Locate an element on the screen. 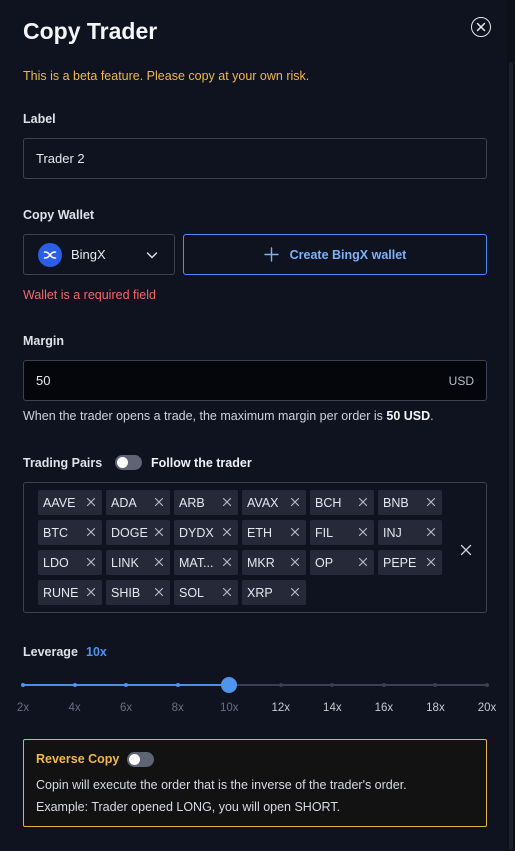 This screenshot has height=851, width=515. clear-all-icon is located at coordinates (466, 550).